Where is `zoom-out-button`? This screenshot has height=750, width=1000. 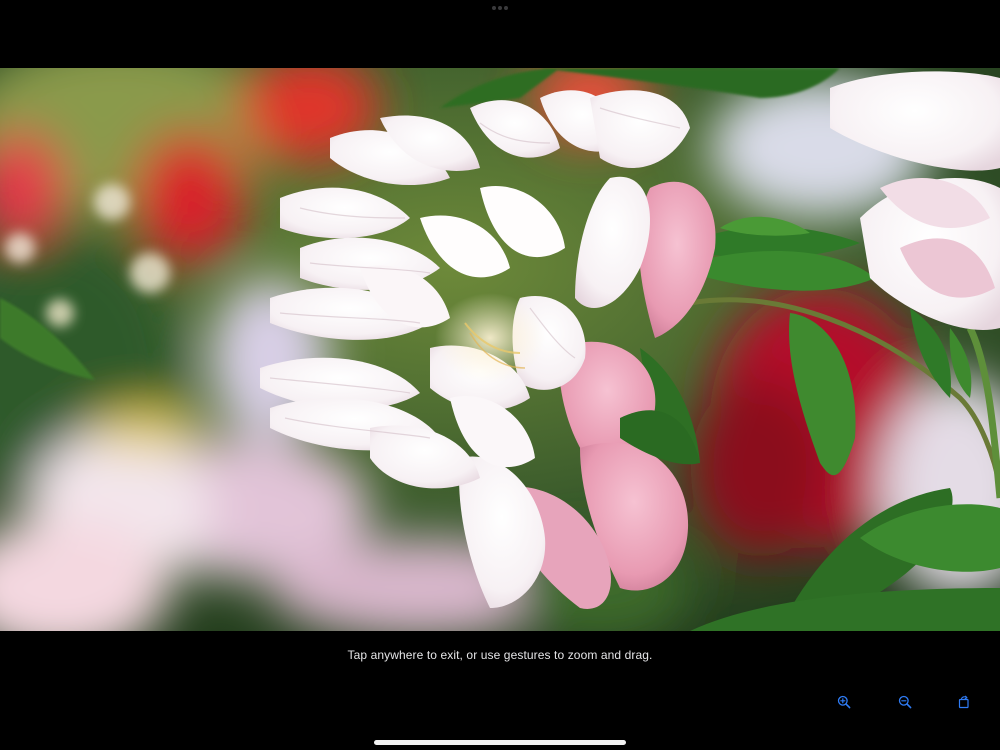 zoom-out-button is located at coordinates (905, 702).